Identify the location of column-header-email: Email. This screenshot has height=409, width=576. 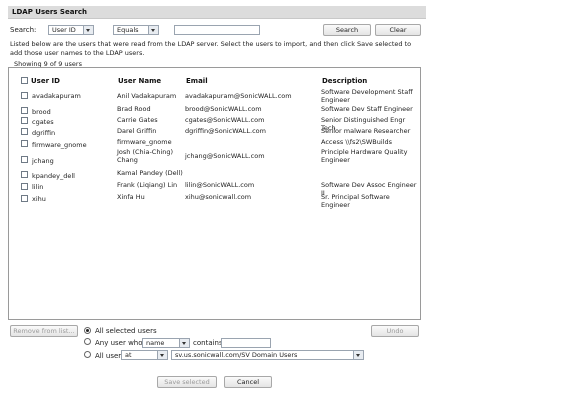
(197, 81).